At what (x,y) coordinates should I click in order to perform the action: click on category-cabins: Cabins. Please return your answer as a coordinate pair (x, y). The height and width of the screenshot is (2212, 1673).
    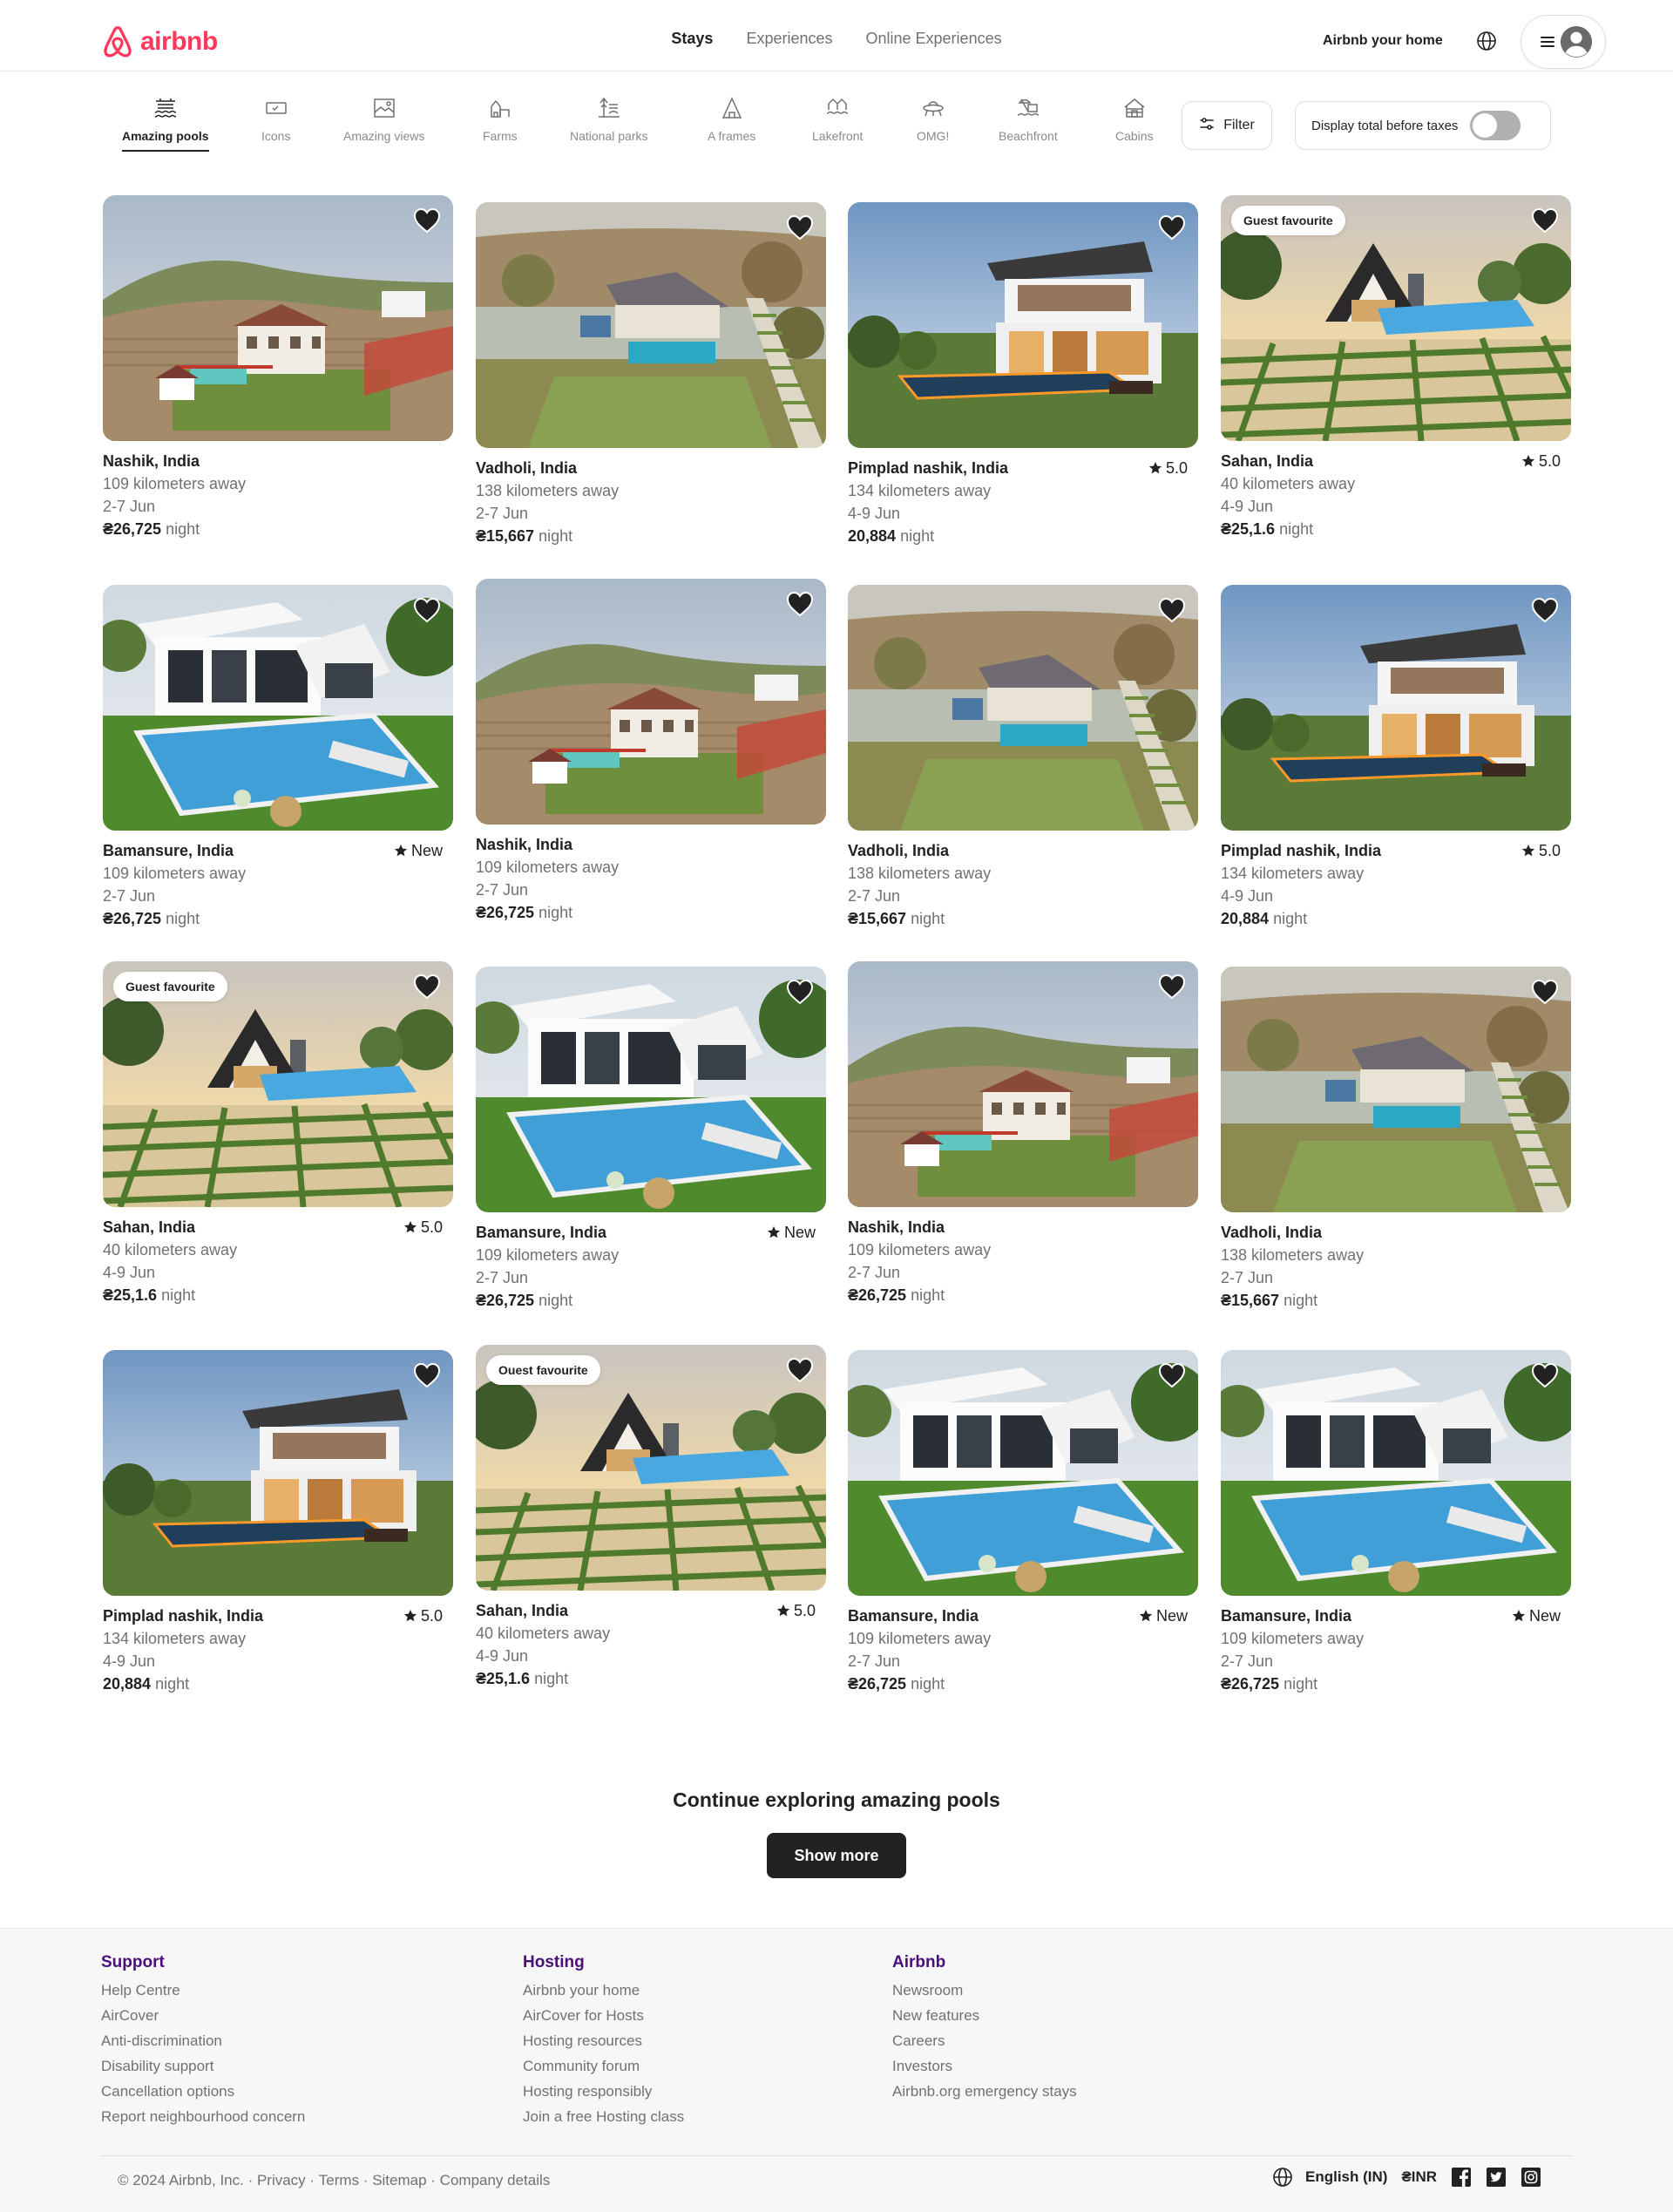
    Looking at the image, I should click on (1134, 119).